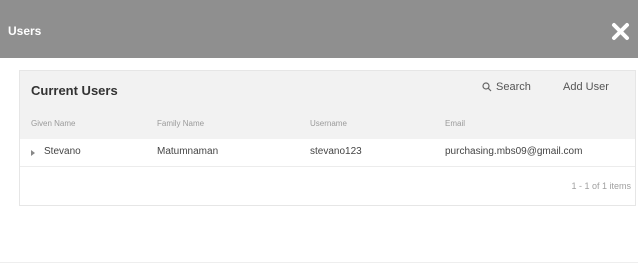 This screenshot has width=638, height=268. I want to click on given-name-cell: Stevano, so click(62, 151).